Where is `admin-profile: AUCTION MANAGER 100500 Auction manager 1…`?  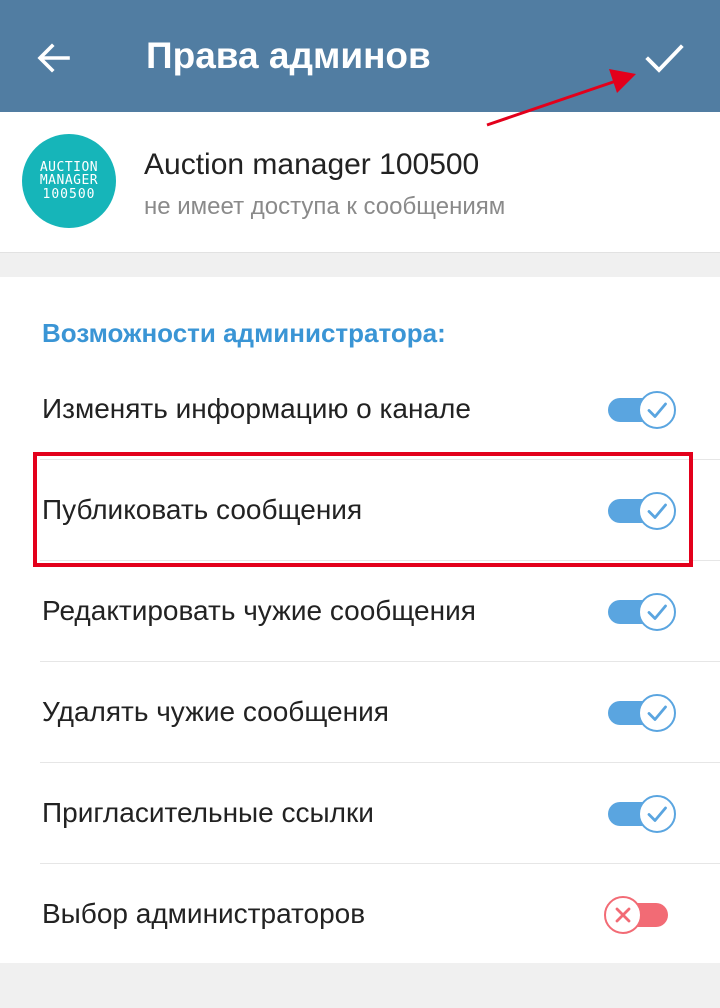
admin-profile: AUCTION MANAGER 100500 Auction manager 1… is located at coordinates (360, 182).